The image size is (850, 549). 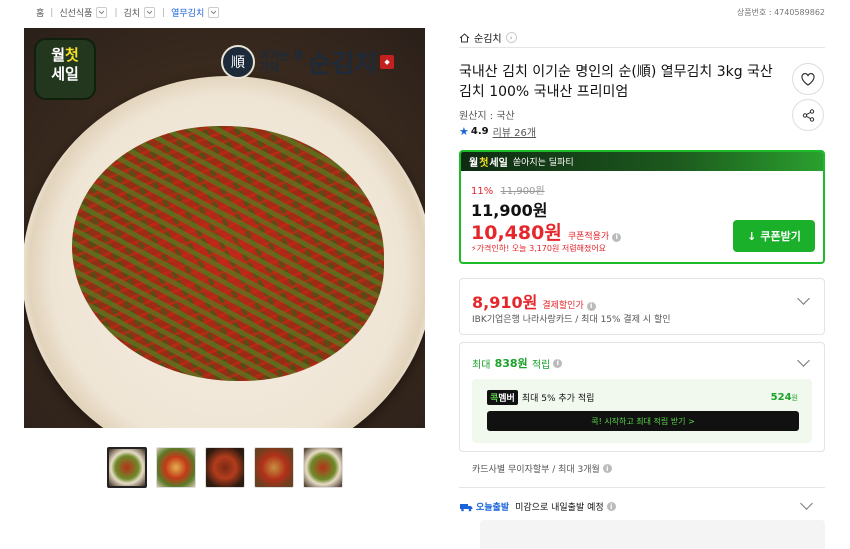 What do you see at coordinates (58, 55) in the screenshot?
I see `sale-badge-a: 월` at bounding box center [58, 55].